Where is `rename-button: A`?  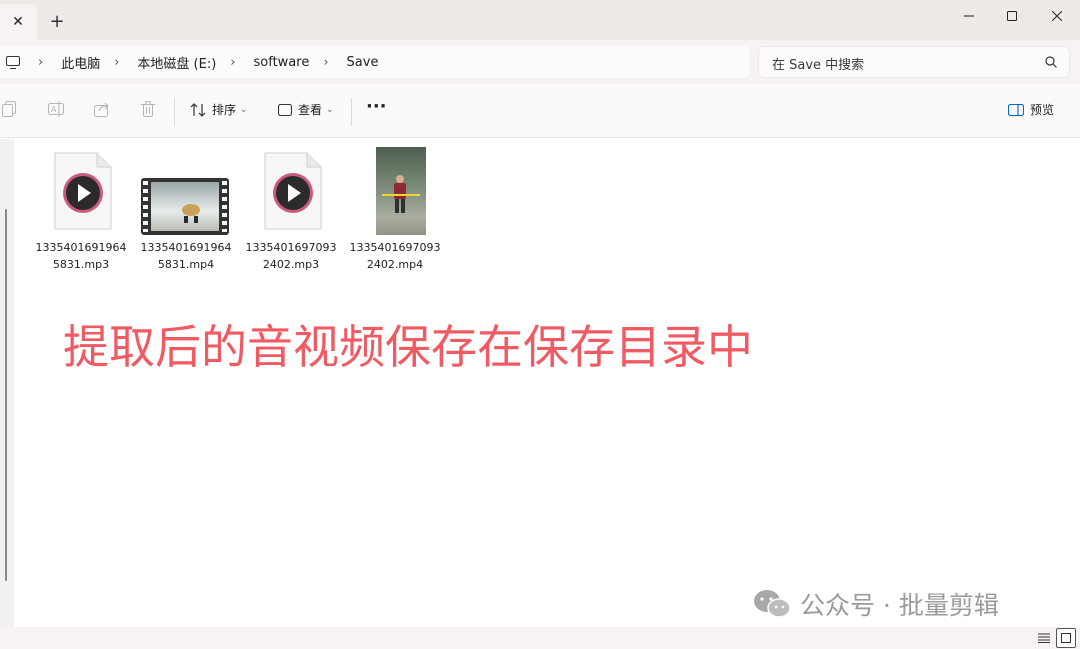
rename-button: A is located at coordinates (56, 109).